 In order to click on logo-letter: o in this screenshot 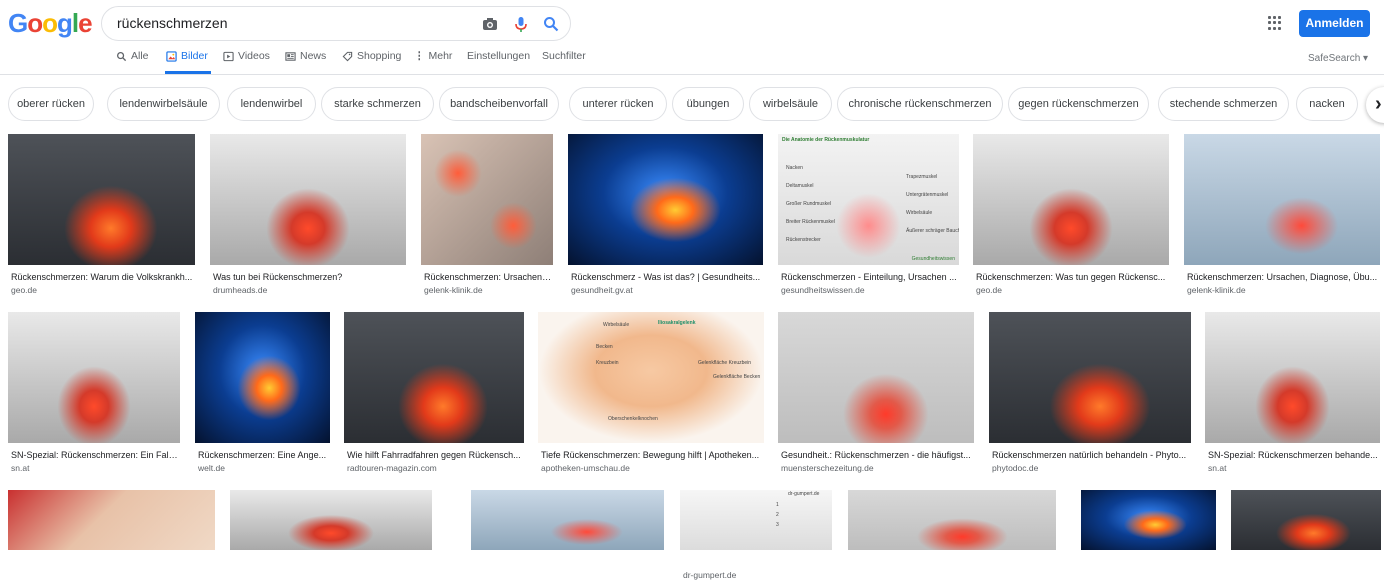, I will do `click(35, 23)`.